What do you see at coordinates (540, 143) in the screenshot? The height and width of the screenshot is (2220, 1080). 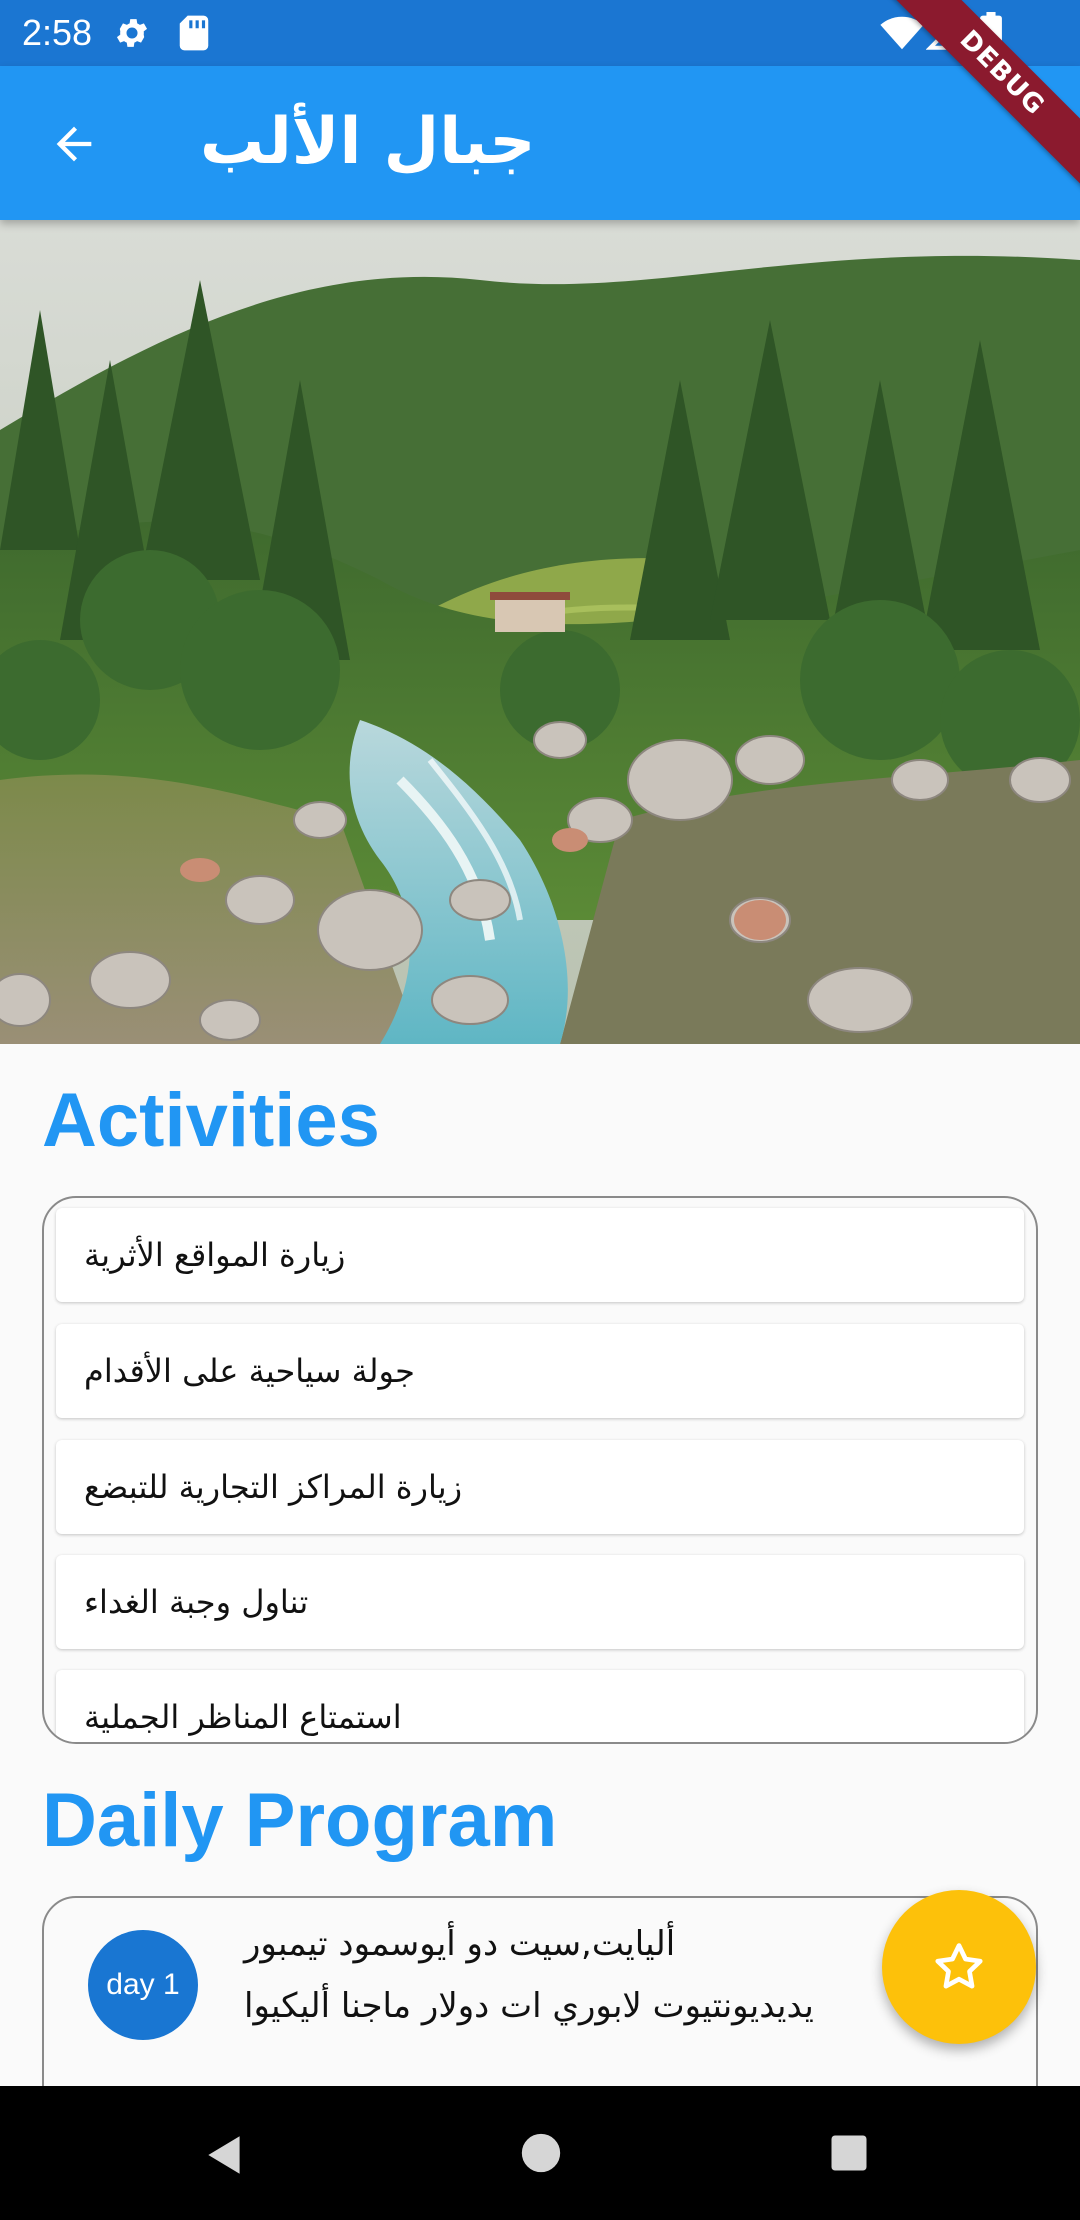 I see `app-bar: جبال الألب` at bounding box center [540, 143].